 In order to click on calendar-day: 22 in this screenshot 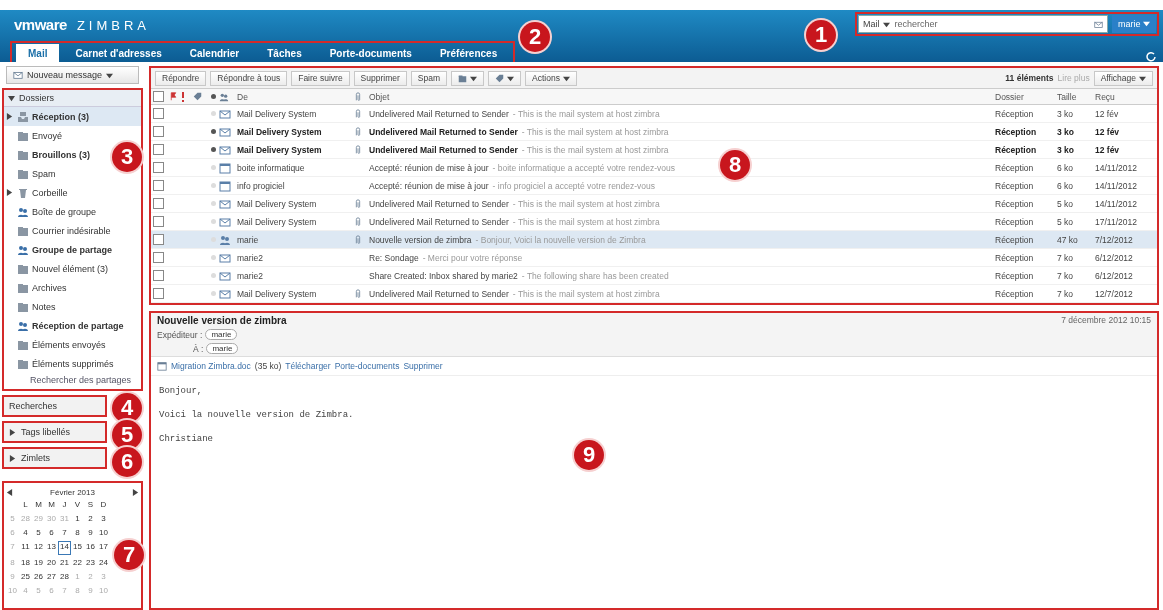, I will do `click(77, 563)`.